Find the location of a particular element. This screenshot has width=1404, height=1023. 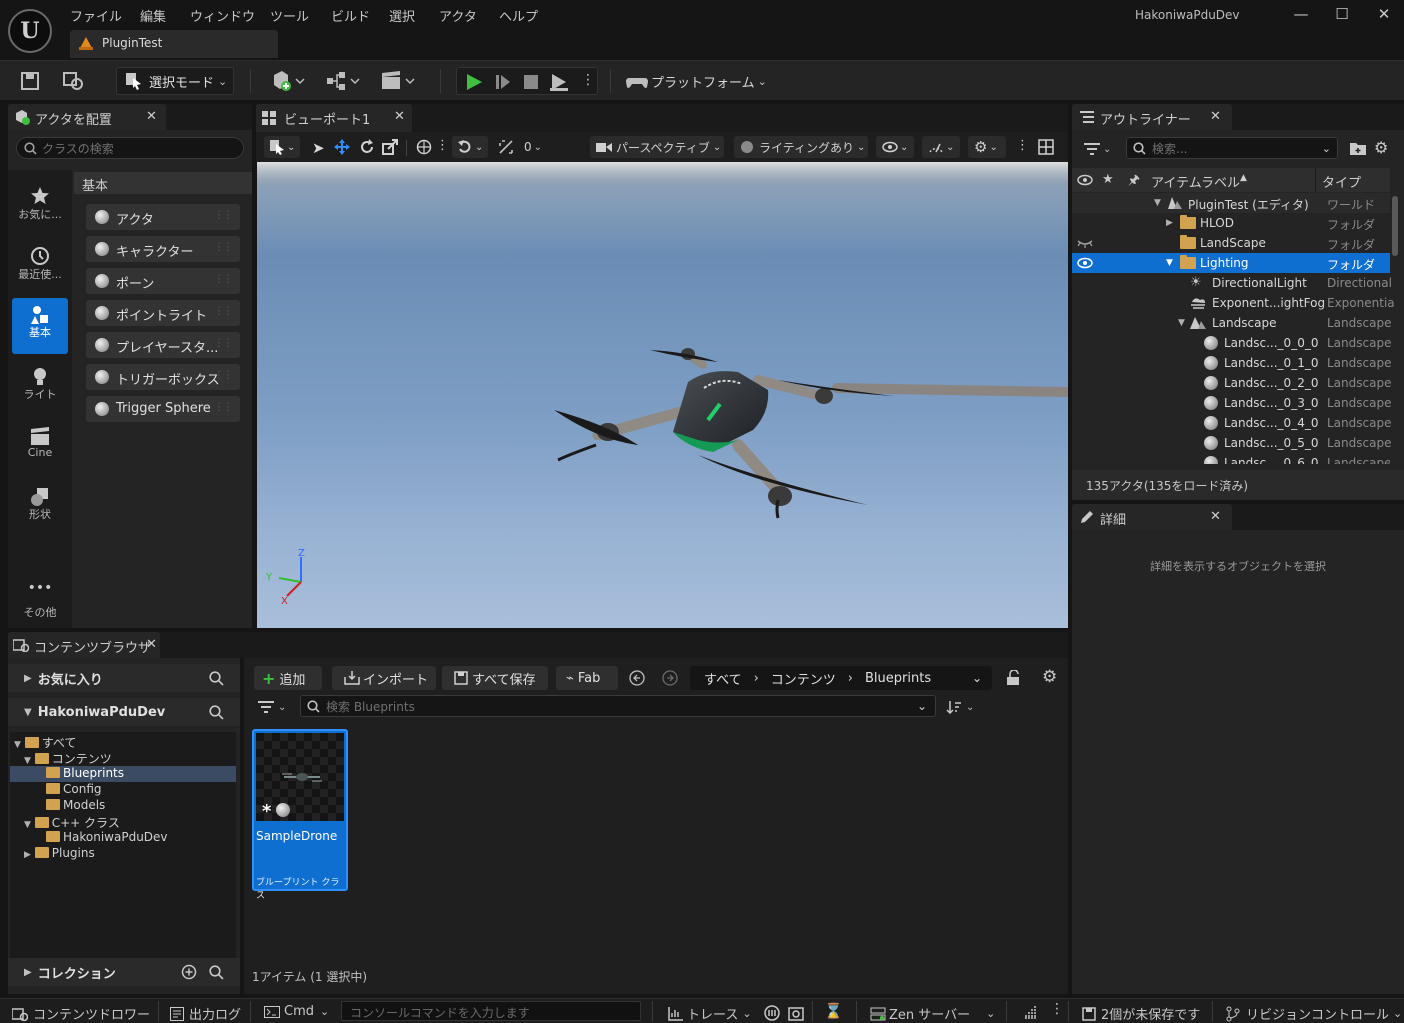

eject-icon is located at coordinates (559, 82).